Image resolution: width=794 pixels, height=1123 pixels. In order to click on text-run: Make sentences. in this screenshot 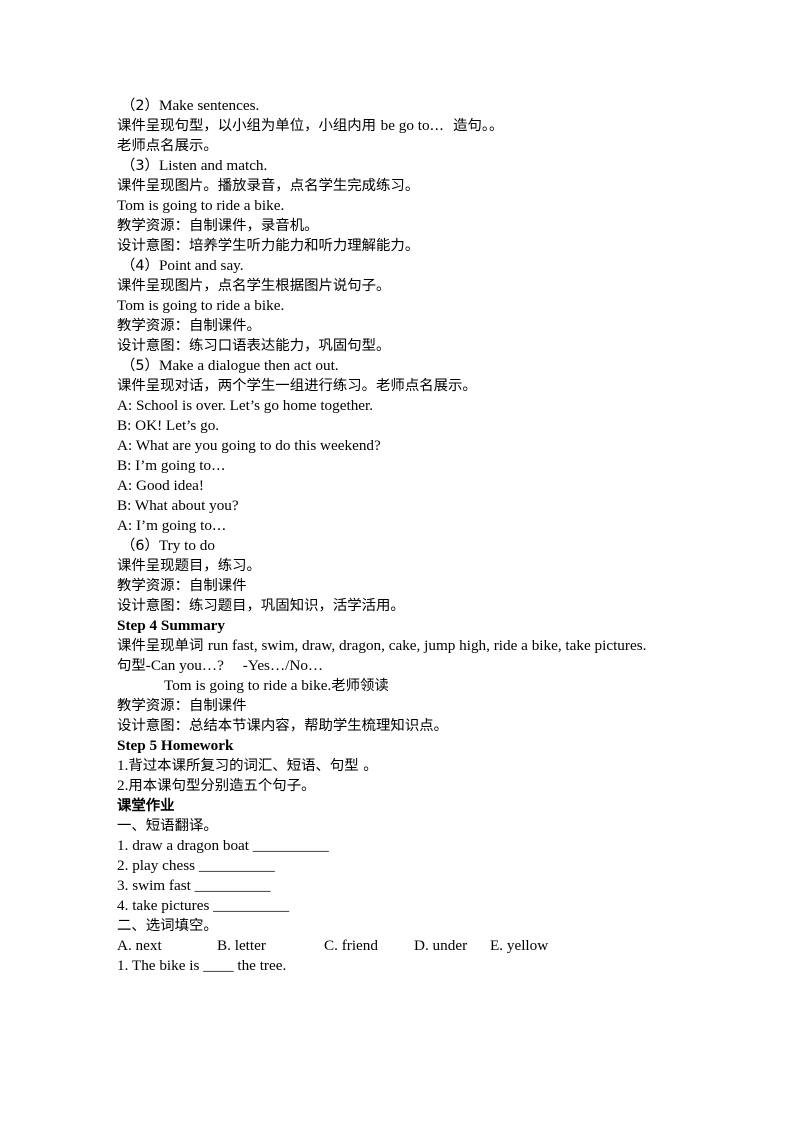, I will do `click(209, 105)`.